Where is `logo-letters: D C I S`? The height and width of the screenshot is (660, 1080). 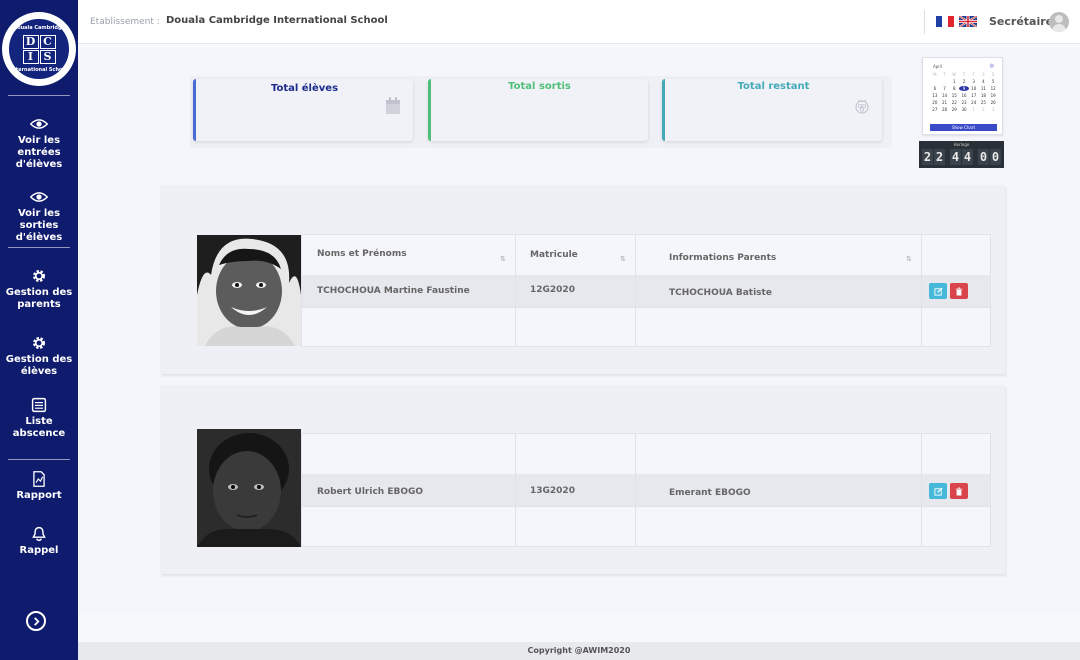 logo-letters: D C I S is located at coordinates (39, 49).